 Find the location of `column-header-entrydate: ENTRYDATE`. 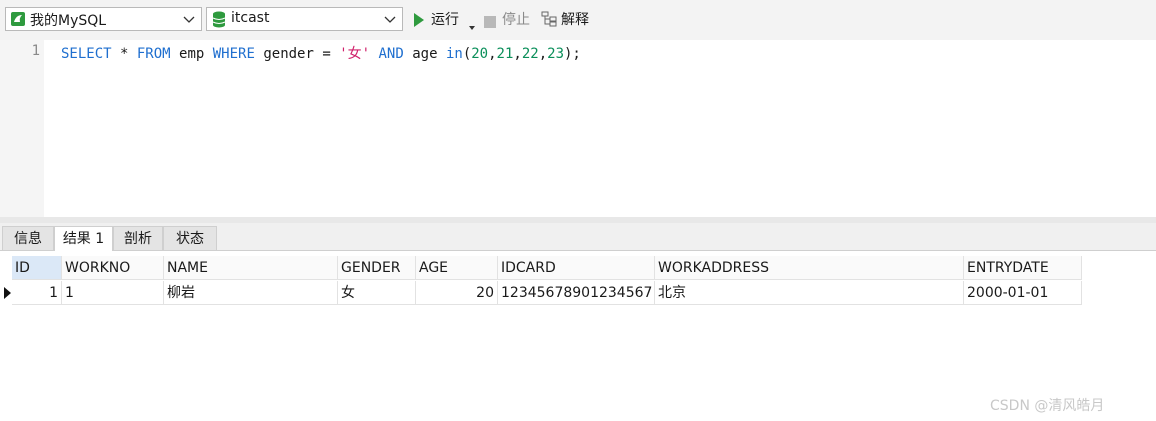

column-header-entrydate: ENTRYDATE is located at coordinates (1023, 268).